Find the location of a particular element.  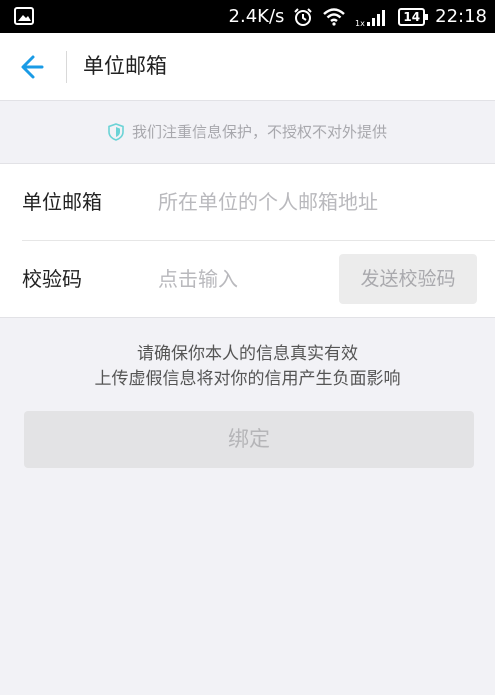

clock: 22:18 is located at coordinates (461, 16).